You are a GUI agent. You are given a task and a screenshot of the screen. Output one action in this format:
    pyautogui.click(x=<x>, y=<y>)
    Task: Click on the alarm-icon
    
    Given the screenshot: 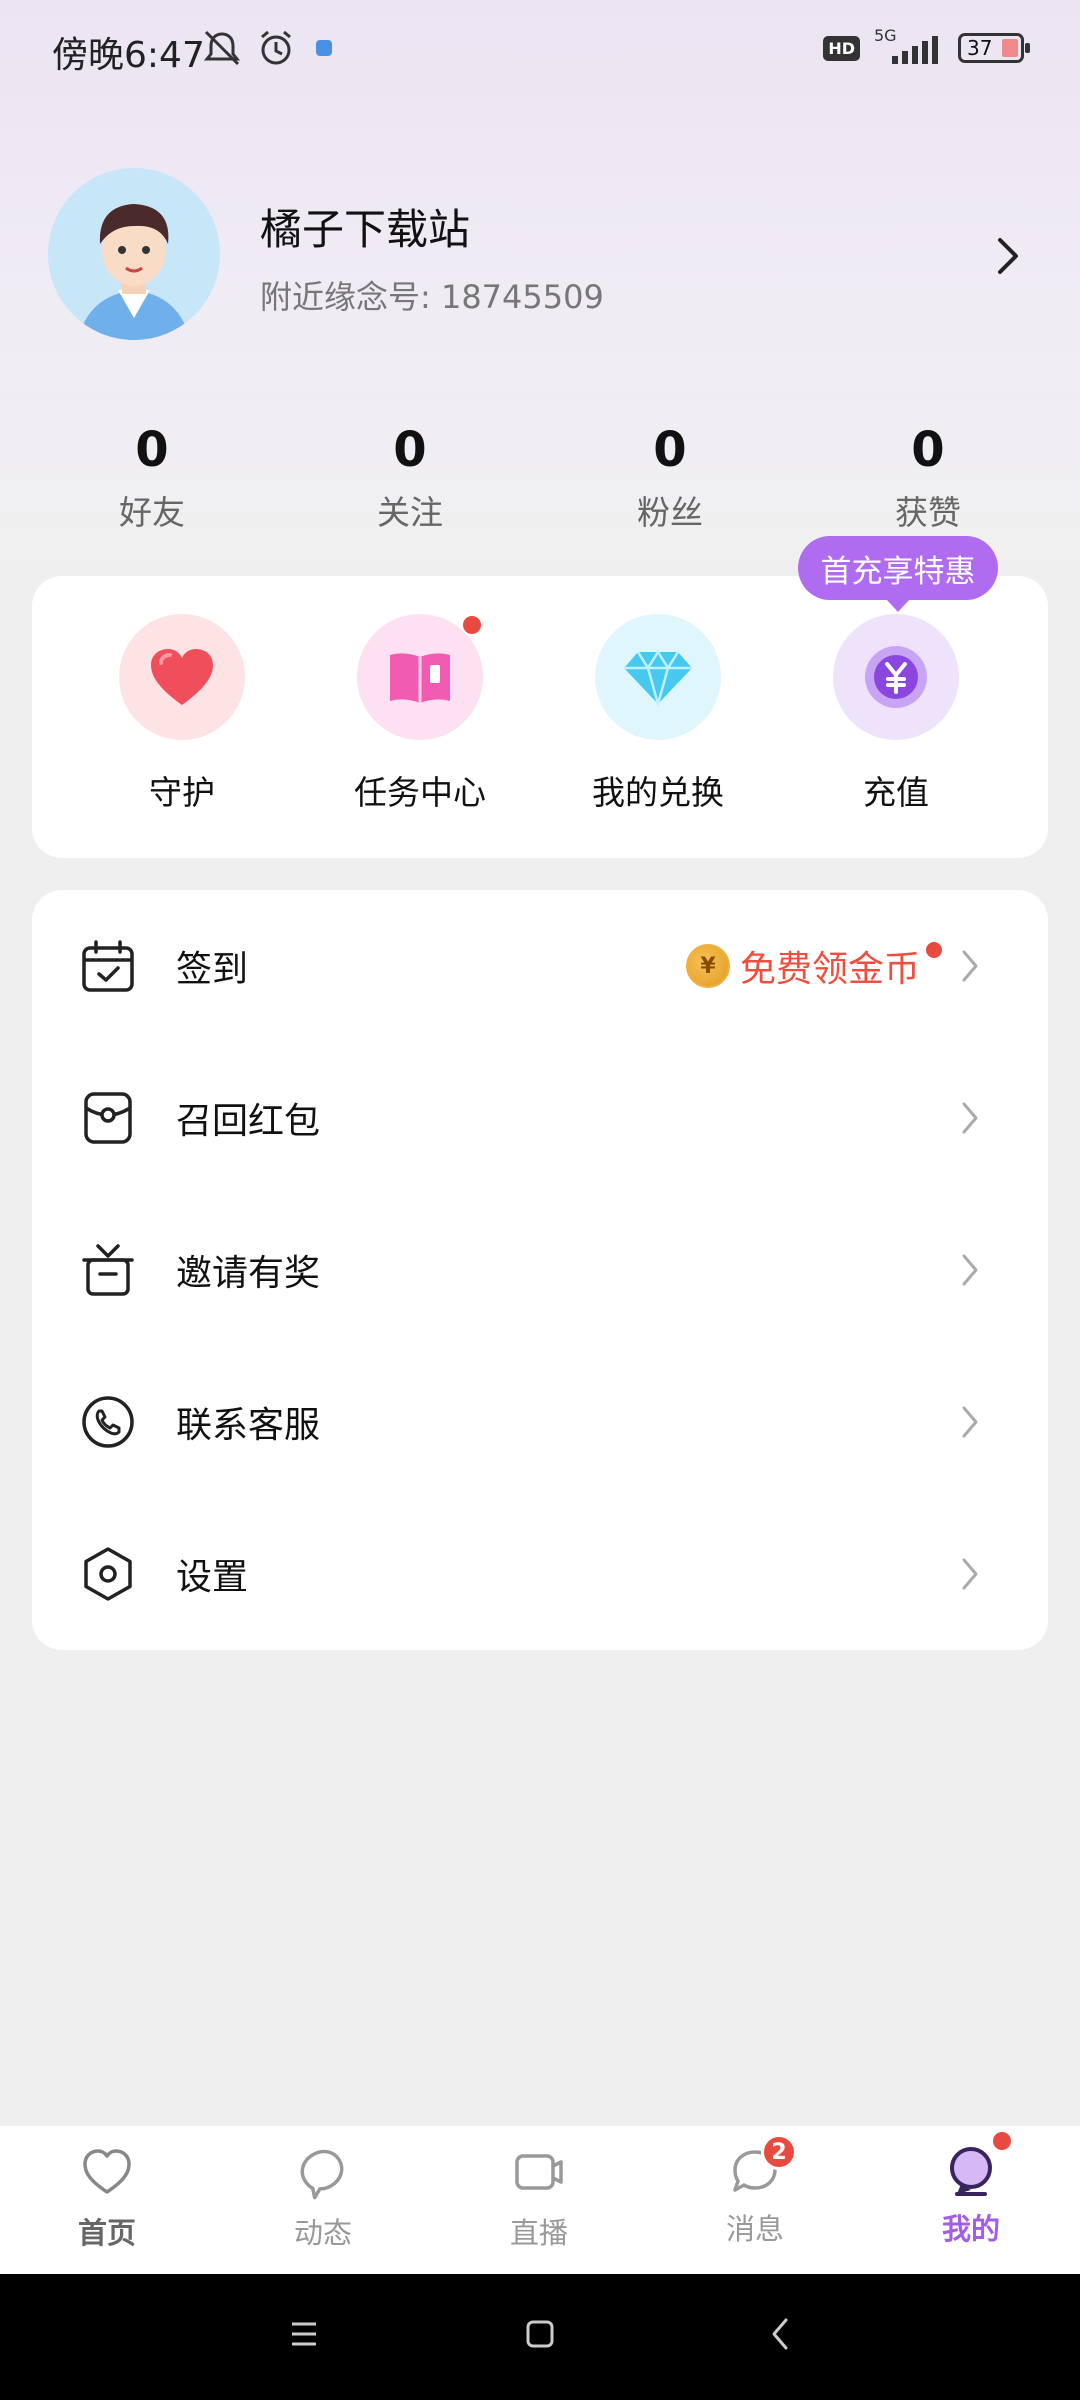 What is the action you would take?
    pyautogui.click(x=276, y=47)
    